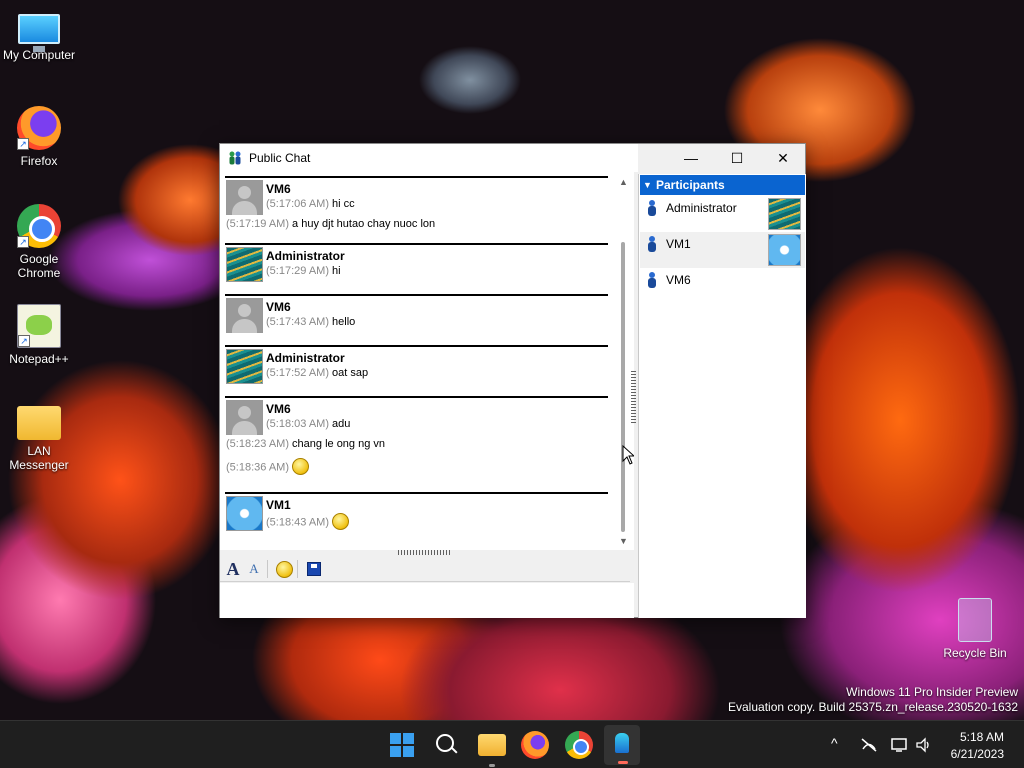 This screenshot has height=768, width=1024. I want to click on message-timestamp: (5:17:43 AM), so click(297, 322).